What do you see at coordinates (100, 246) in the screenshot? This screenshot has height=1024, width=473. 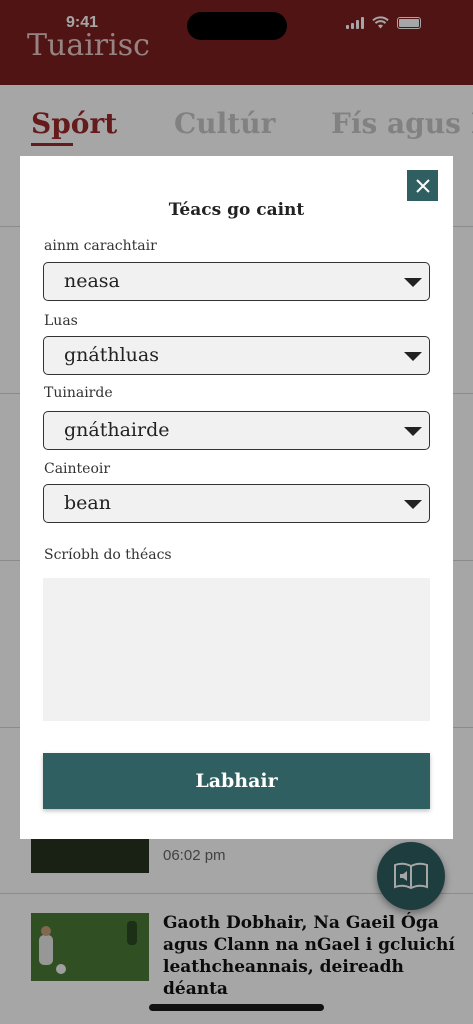 I see `character-name-label: ainm carachtair` at bounding box center [100, 246].